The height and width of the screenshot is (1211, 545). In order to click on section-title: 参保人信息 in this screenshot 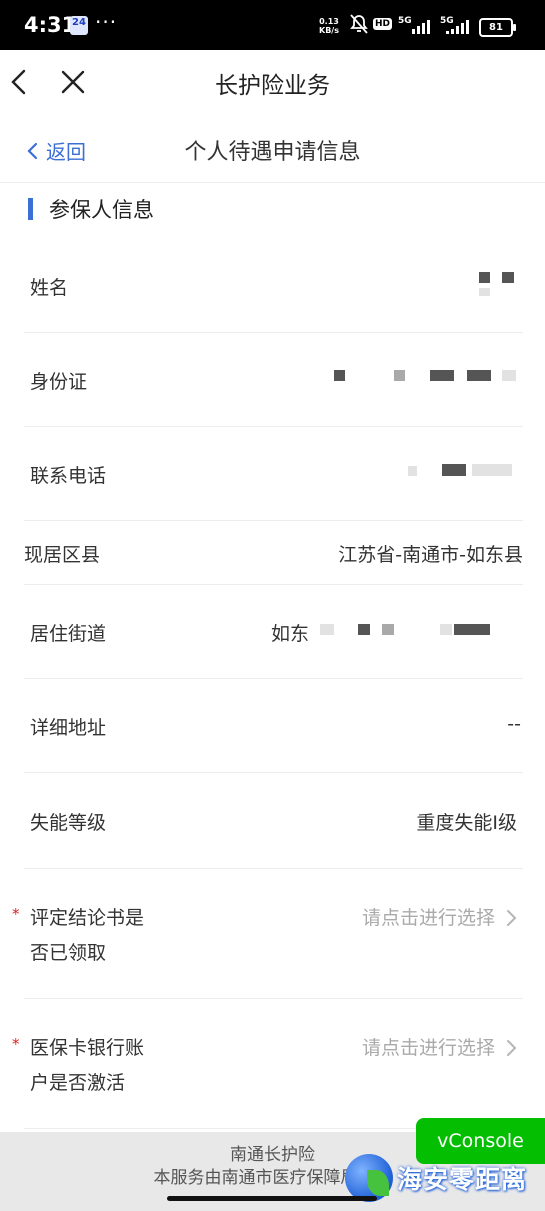, I will do `click(101, 210)`.